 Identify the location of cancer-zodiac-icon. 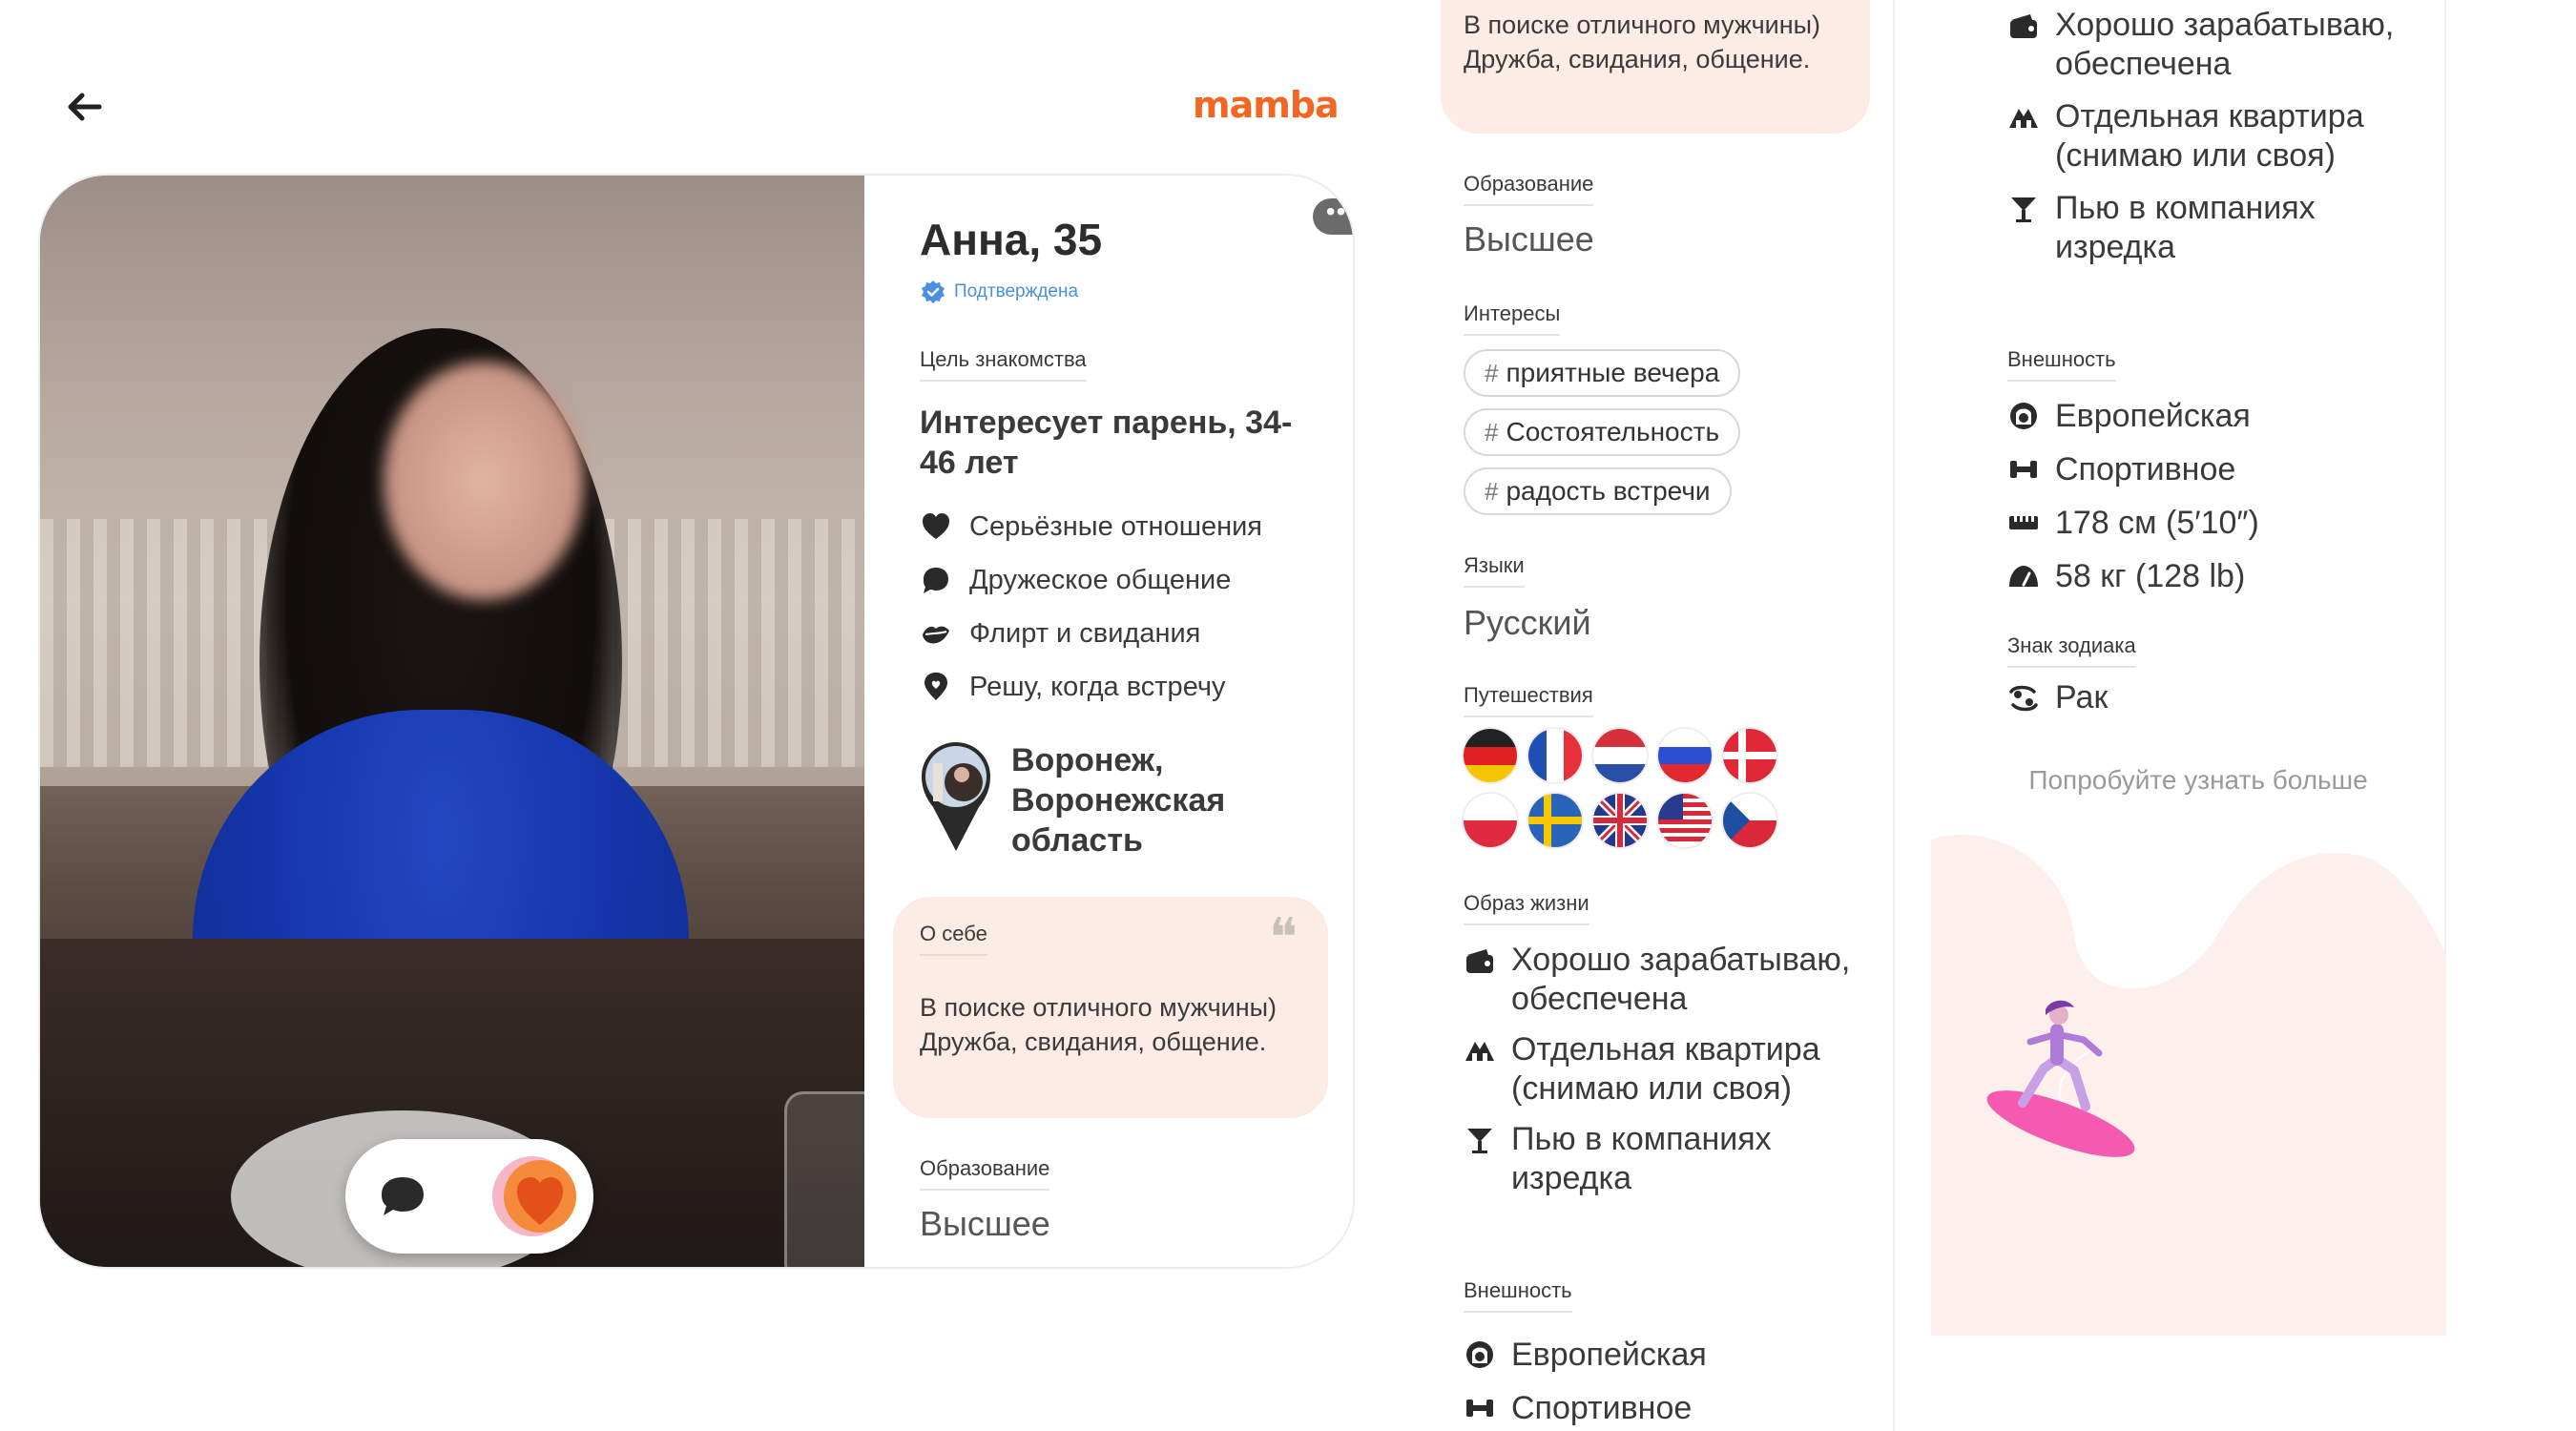
(2023, 698).